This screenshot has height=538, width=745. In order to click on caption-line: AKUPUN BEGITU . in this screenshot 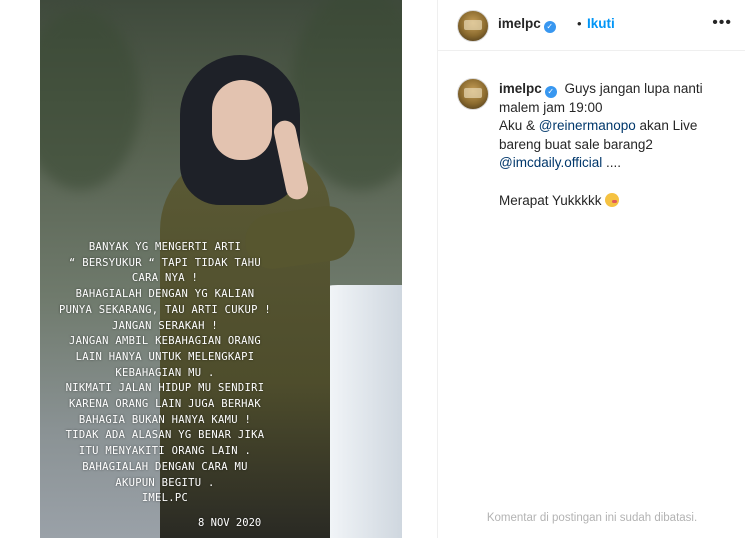, I will do `click(165, 482)`.